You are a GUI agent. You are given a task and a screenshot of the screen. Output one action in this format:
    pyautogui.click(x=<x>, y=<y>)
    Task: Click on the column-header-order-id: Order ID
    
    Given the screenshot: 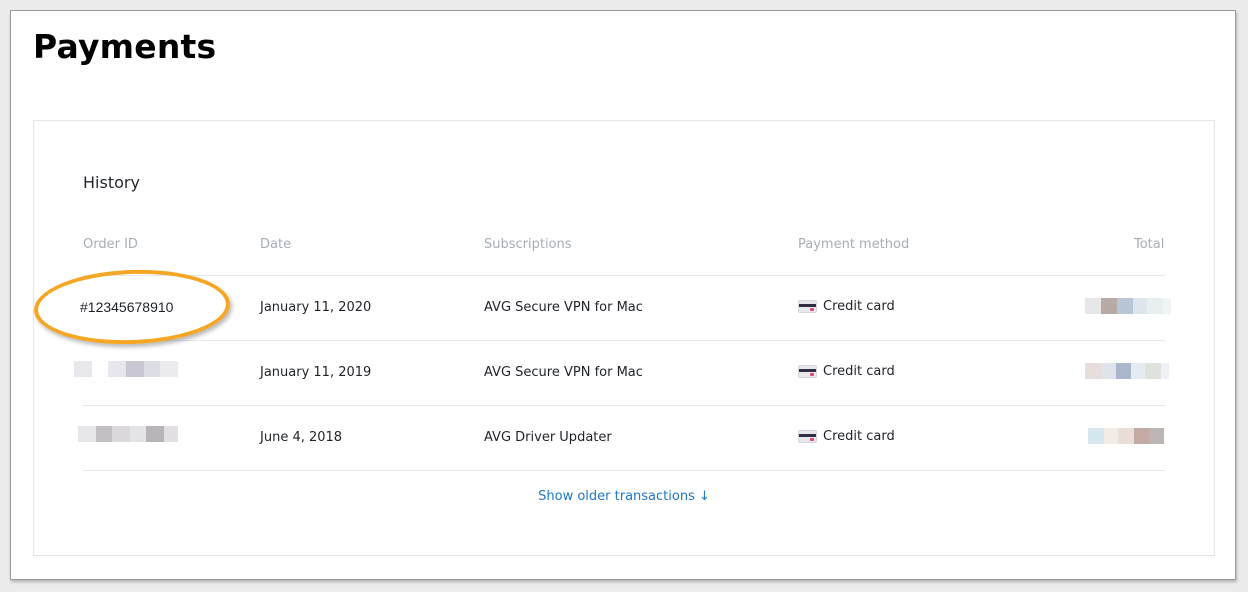 What is the action you would take?
    pyautogui.click(x=110, y=244)
    